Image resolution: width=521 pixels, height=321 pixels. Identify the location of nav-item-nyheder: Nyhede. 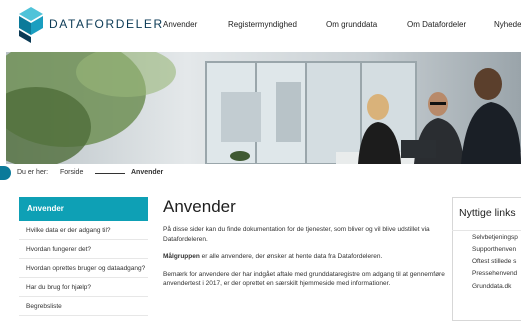
(507, 24).